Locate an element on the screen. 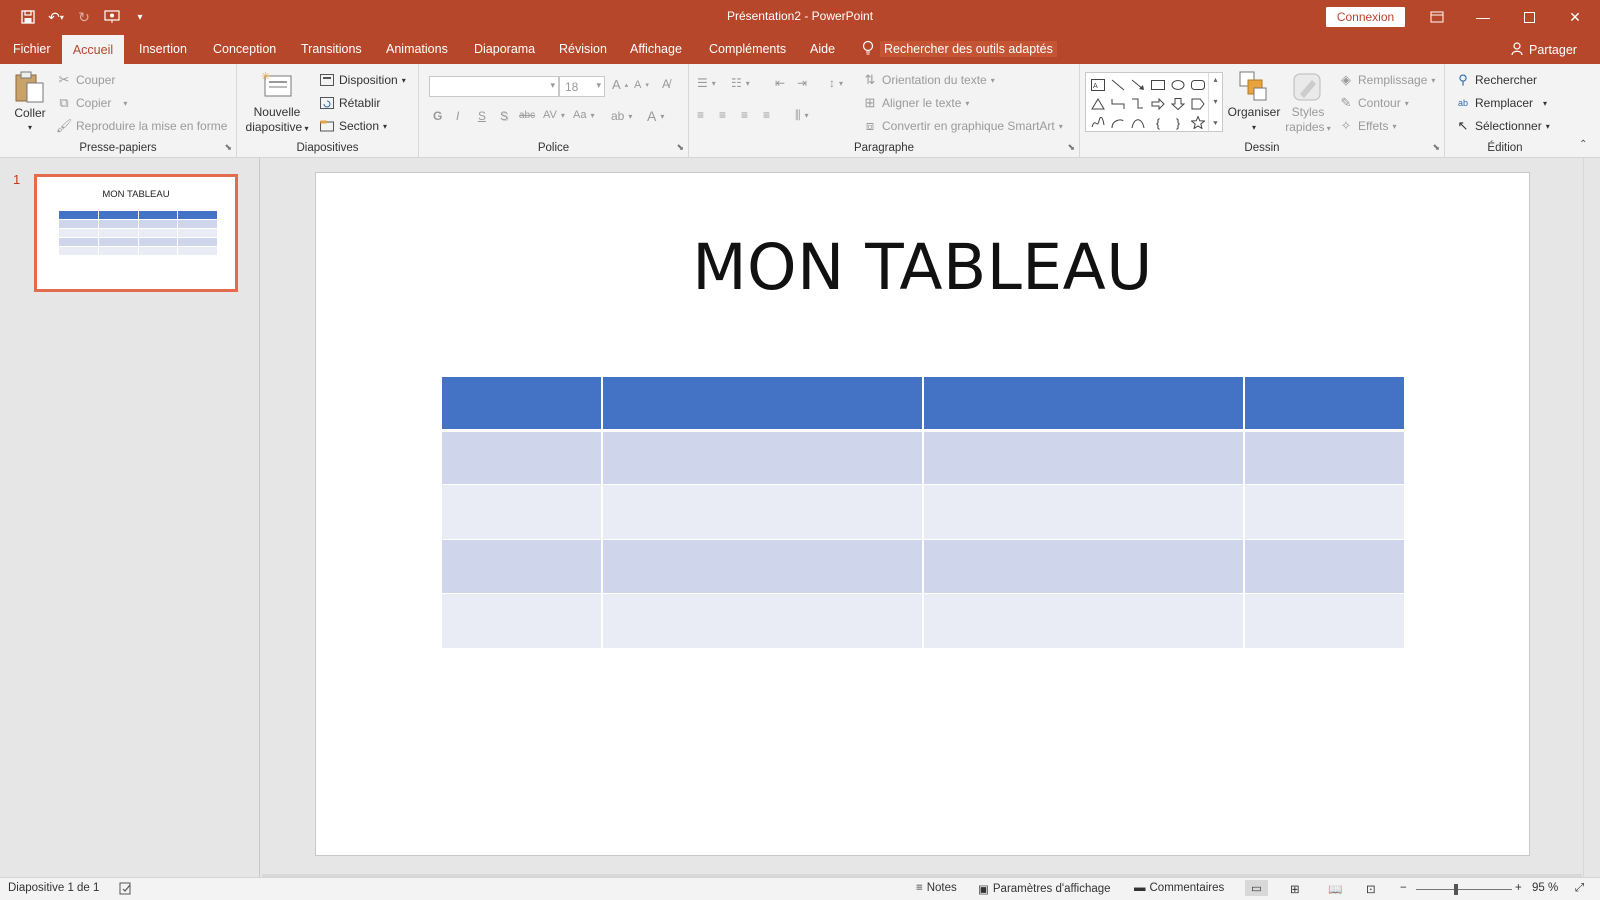 The width and height of the screenshot is (1600, 900). zoom-slider is located at coordinates (1464, 889).